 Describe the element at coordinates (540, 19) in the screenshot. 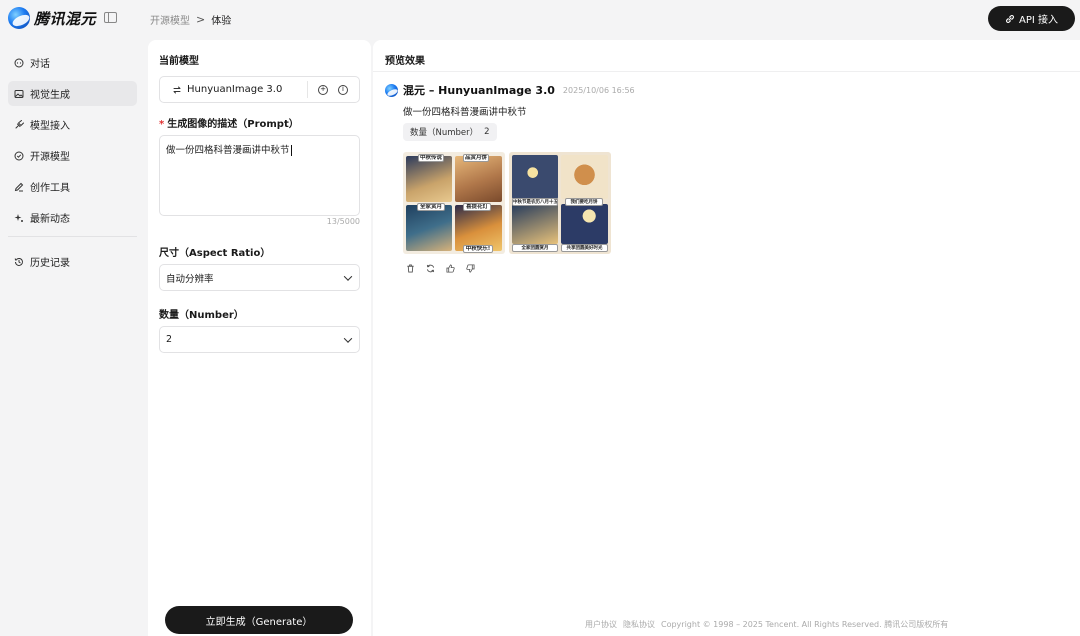

I see `top-bar: 腾讯混元 开源模型 > 体验 API 接入` at that location.